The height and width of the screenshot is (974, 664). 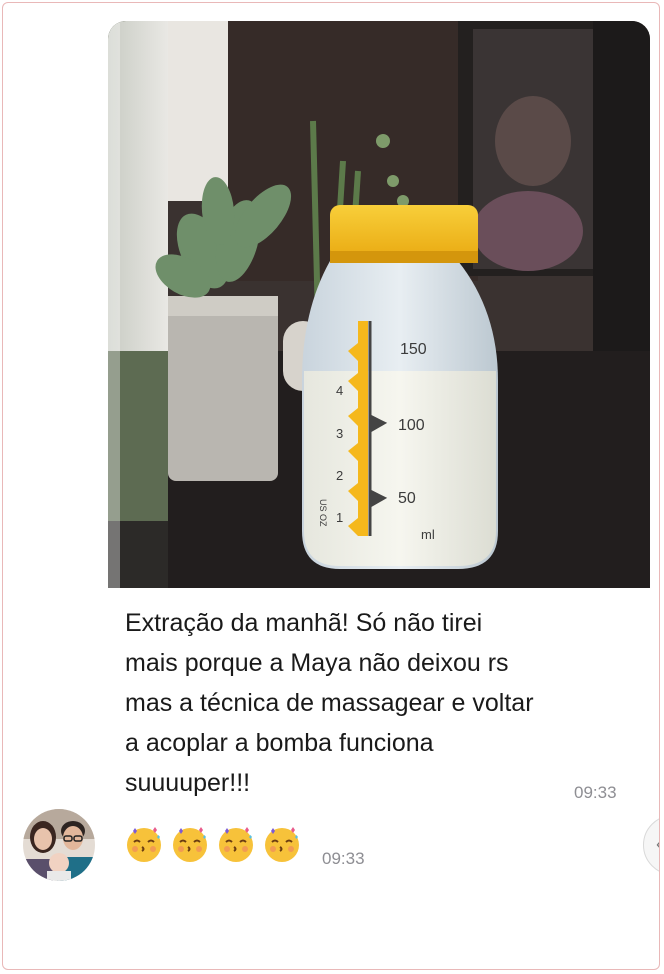 I want to click on avatar-photo-icon, so click(x=59, y=845).